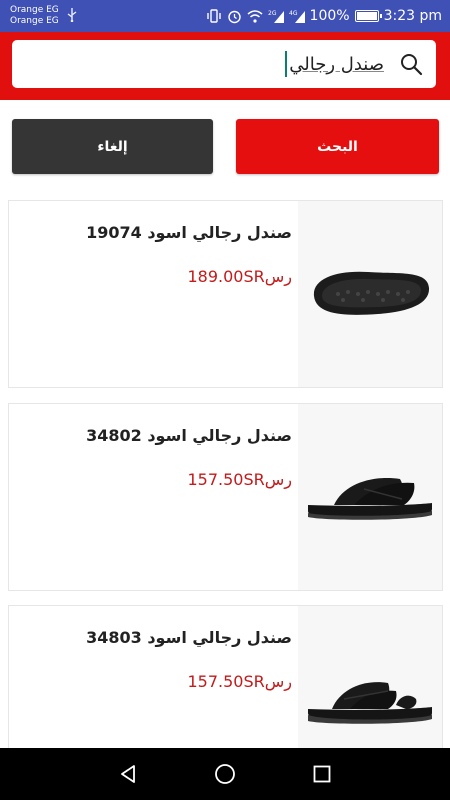 The height and width of the screenshot is (800, 450). What do you see at coordinates (337, 146) in the screenshot?
I see `search-button: البحث` at bounding box center [337, 146].